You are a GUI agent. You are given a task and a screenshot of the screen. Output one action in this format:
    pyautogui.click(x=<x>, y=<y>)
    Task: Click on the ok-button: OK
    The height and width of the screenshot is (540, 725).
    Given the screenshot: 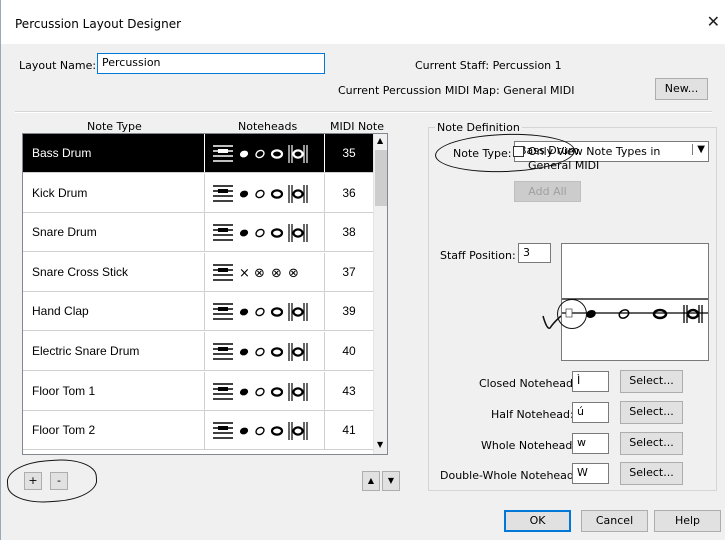 What is the action you would take?
    pyautogui.click(x=537, y=521)
    